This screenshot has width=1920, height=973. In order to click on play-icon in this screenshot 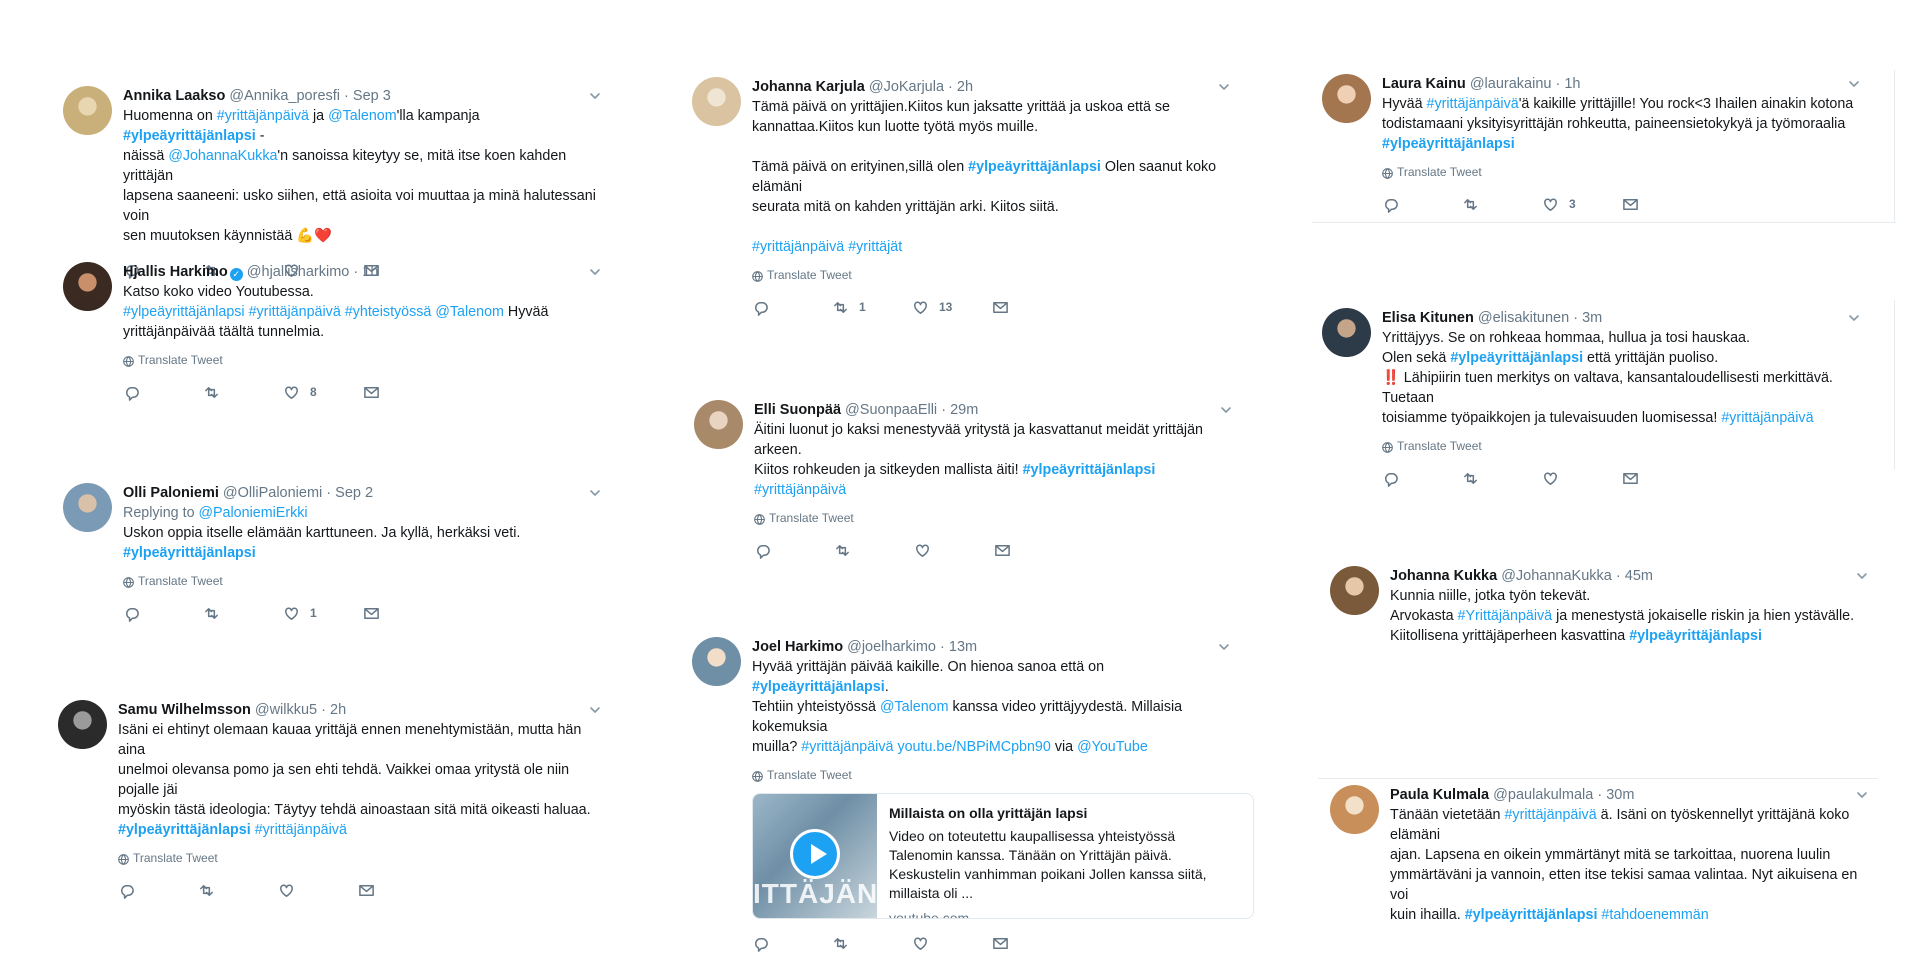, I will do `click(815, 854)`.